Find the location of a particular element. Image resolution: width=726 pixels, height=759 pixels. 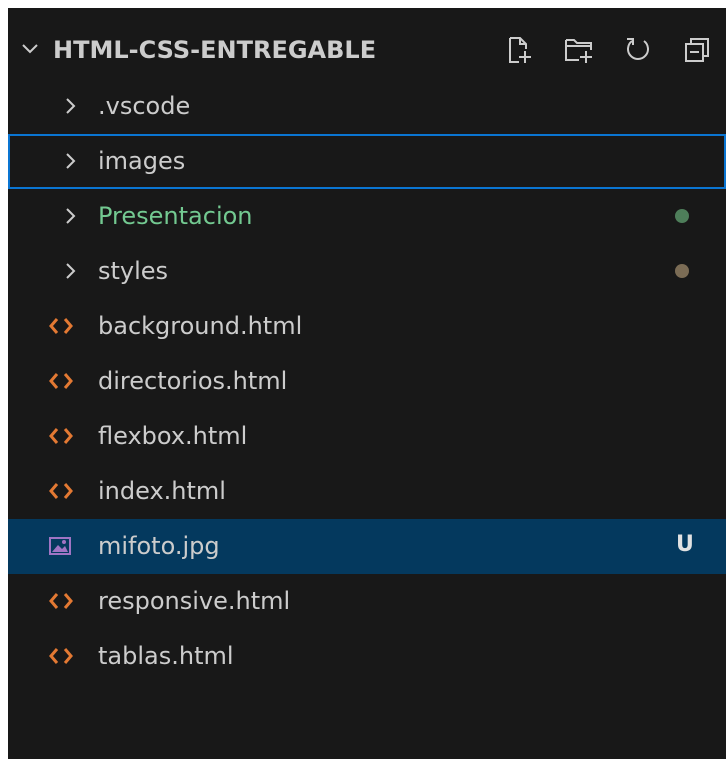

explorer-toolbar is located at coordinates (608, 50).